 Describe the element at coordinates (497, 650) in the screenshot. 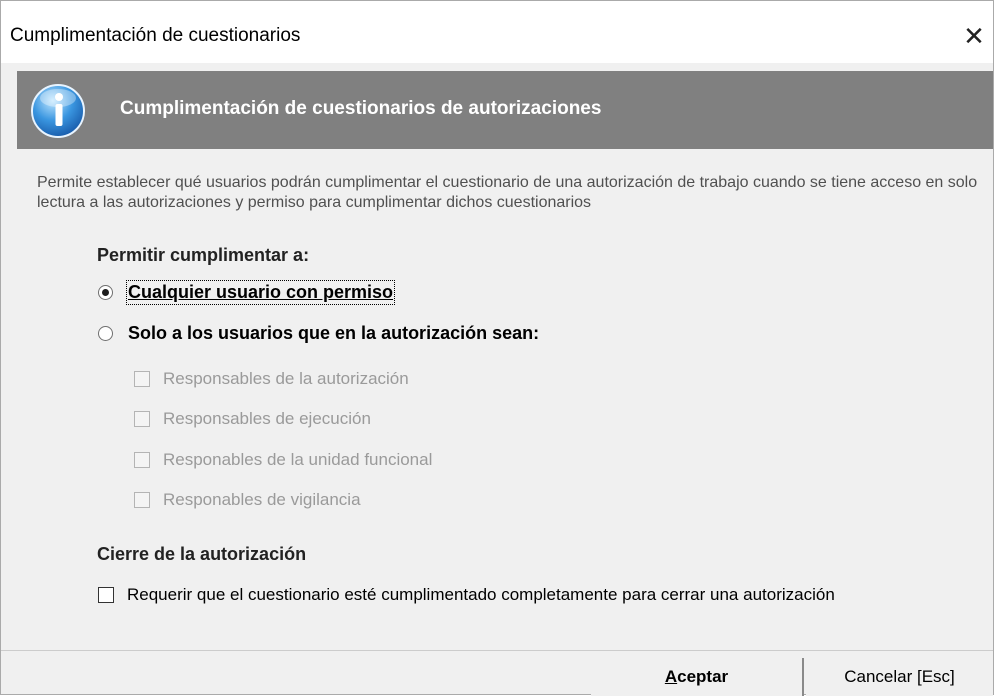

I see `button-bar-separator` at that location.